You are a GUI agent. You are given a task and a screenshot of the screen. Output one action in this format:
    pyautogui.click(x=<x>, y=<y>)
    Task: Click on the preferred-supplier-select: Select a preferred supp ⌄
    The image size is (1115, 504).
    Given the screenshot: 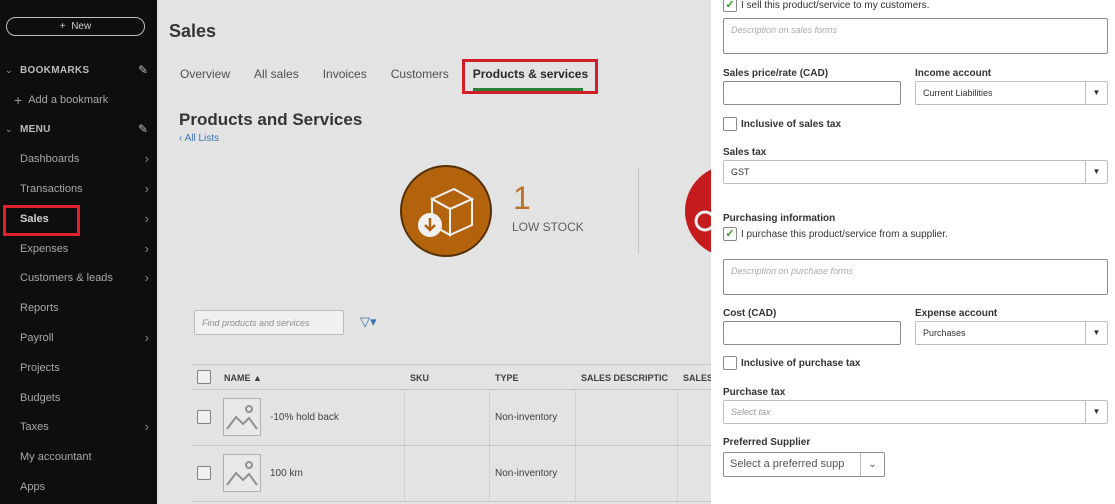 What is the action you would take?
    pyautogui.click(x=804, y=464)
    